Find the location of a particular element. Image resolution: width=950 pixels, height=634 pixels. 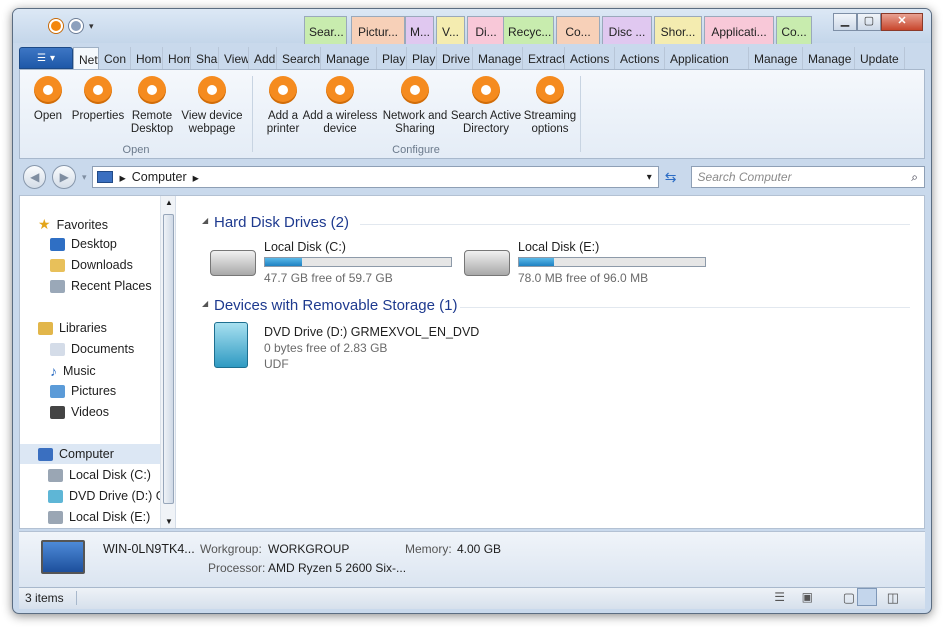

details-view-icon: ☰ is located at coordinates (779, 597).